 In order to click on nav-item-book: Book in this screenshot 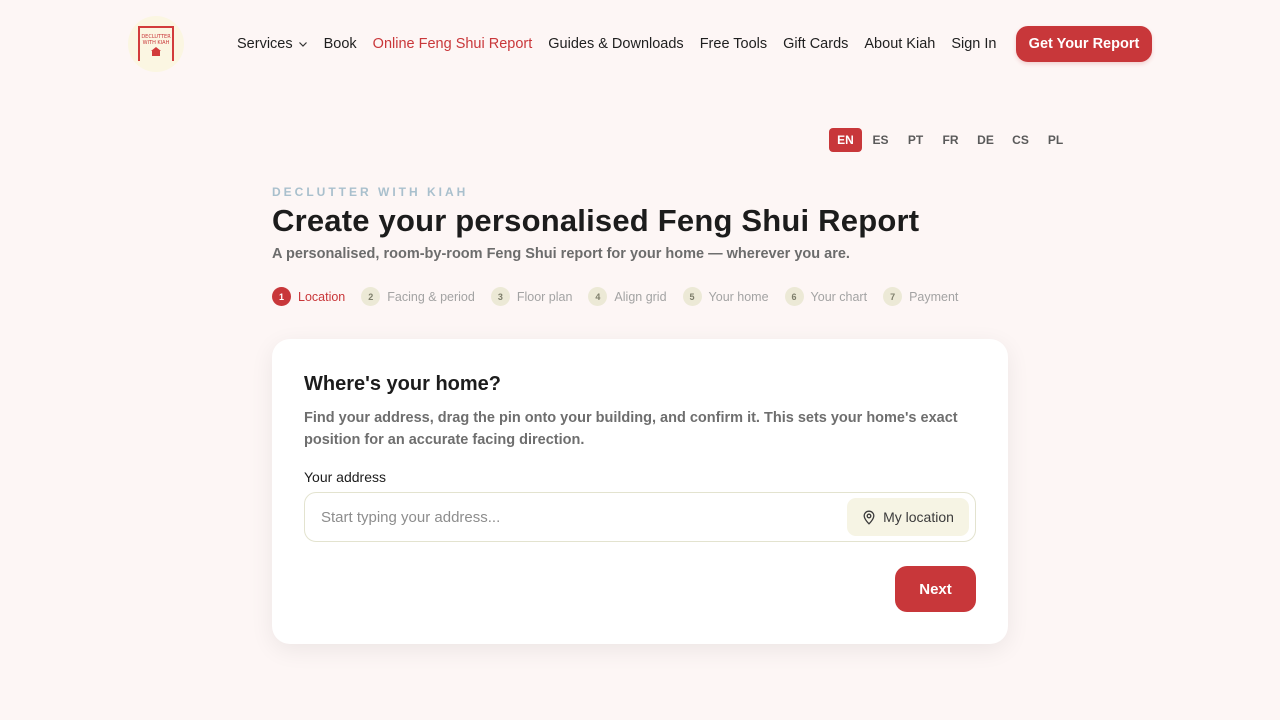, I will do `click(340, 44)`.